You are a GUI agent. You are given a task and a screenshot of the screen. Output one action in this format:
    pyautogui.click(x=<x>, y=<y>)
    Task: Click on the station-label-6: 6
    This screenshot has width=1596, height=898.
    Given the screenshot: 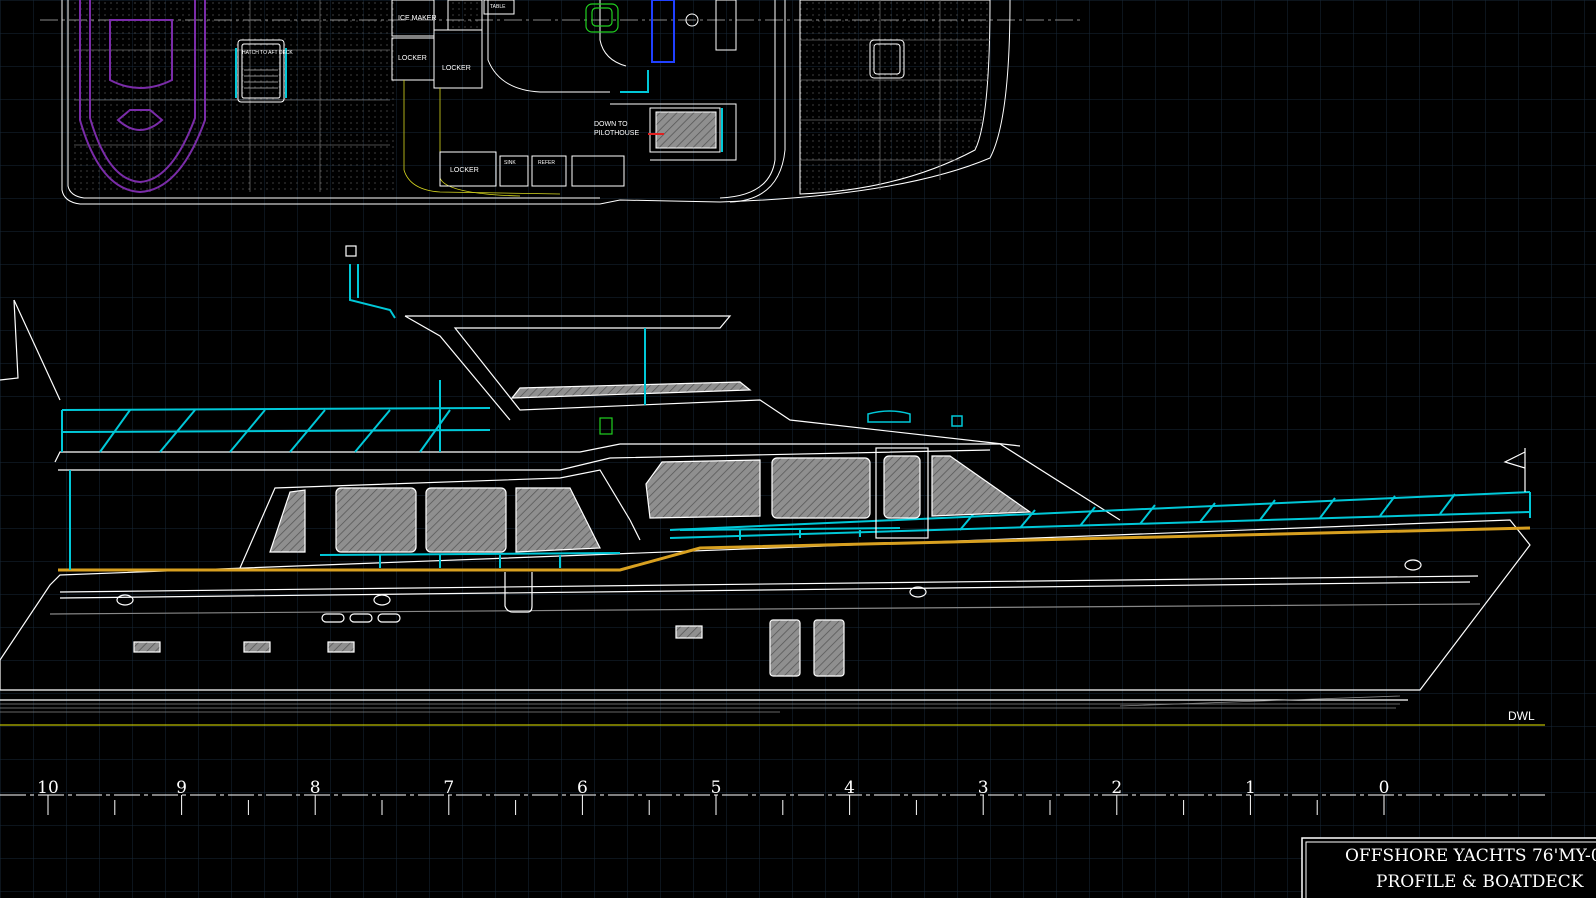 What is the action you would take?
    pyautogui.click(x=582, y=788)
    